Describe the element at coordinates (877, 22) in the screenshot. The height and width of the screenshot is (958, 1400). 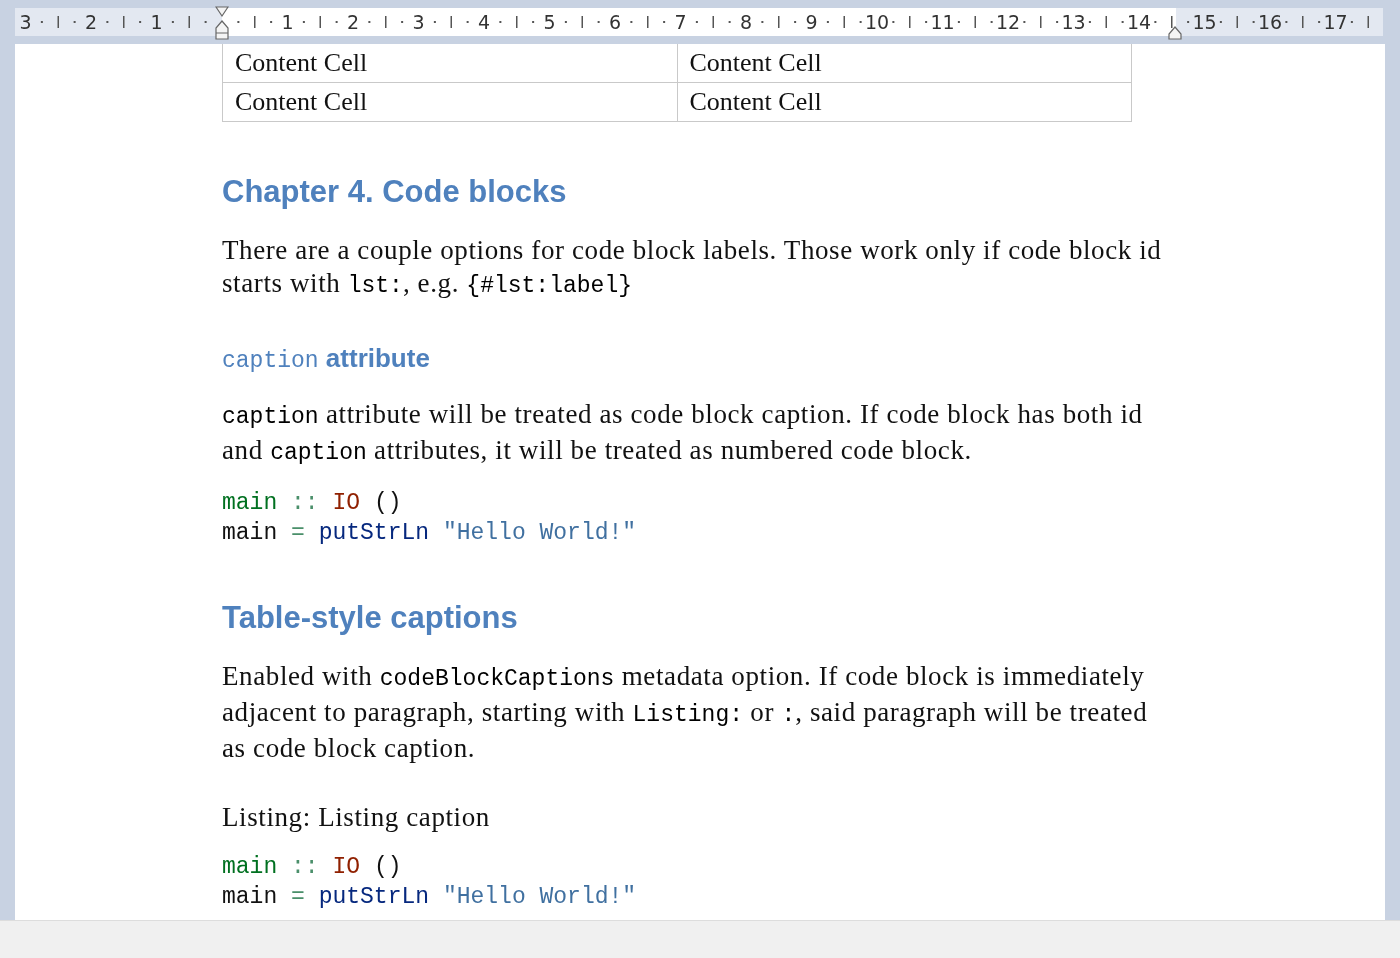
I see `ruler-number: 10` at that location.